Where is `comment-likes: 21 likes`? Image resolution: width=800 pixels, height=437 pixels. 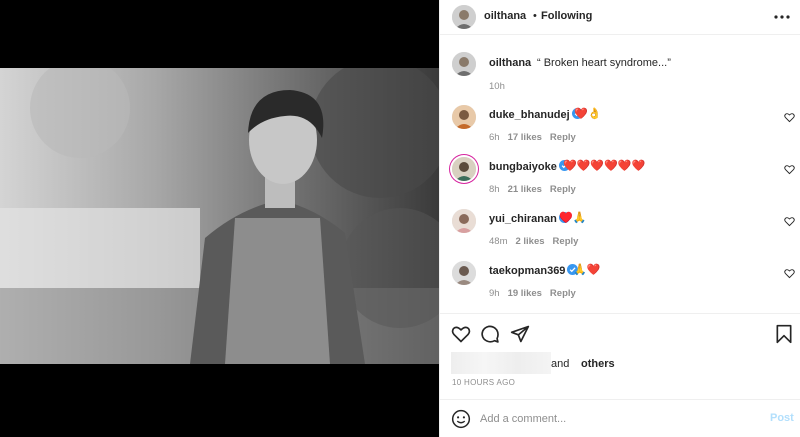
comment-likes: 21 likes is located at coordinates (525, 189).